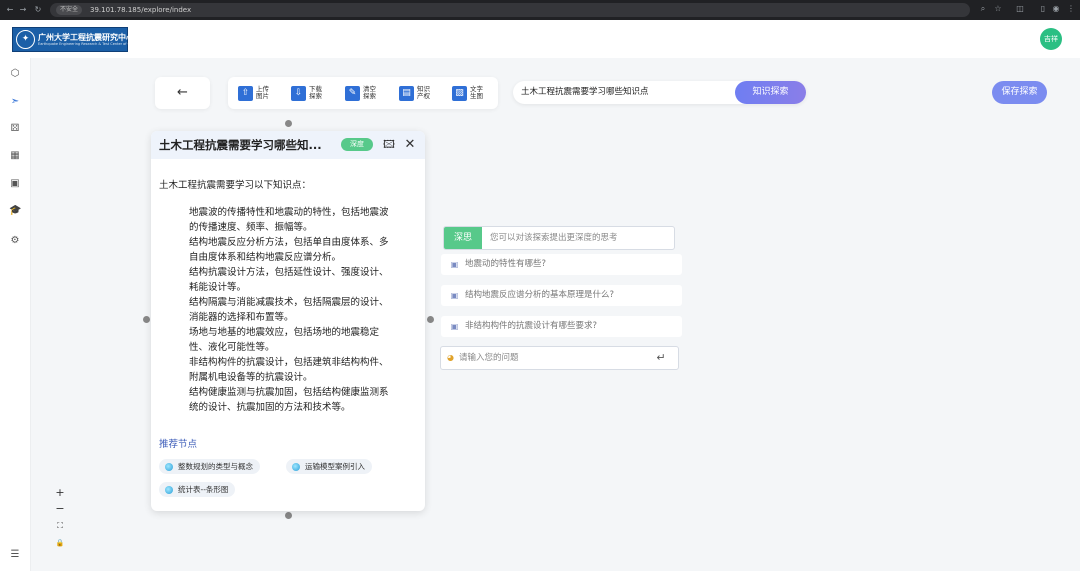 Image resolution: width=1080 pixels, height=571 pixels. What do you see at coordinates (315, 92) in the screenshot?
I see `tool-label: 下载探索` at bounding box center [315, 92].